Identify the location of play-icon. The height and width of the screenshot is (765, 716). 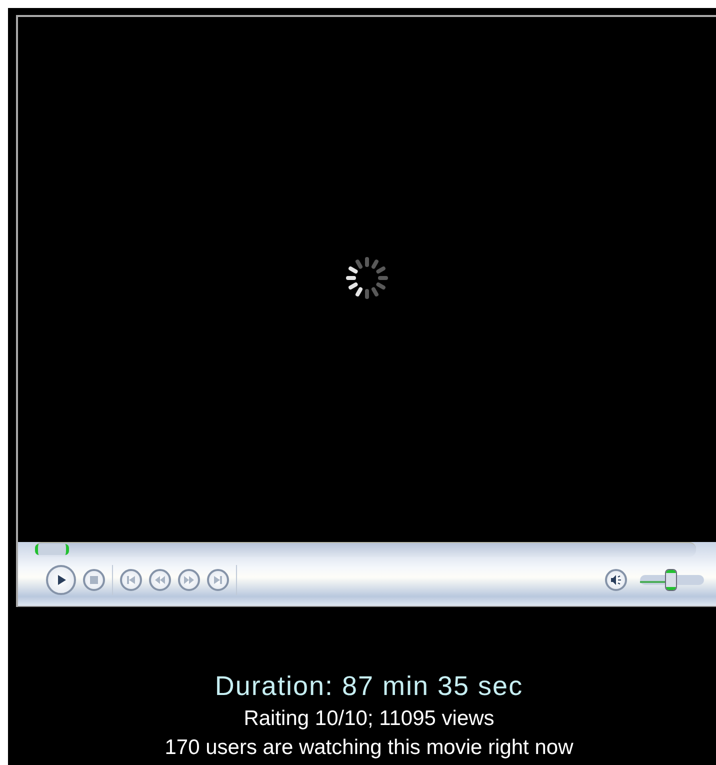
(61, 580).